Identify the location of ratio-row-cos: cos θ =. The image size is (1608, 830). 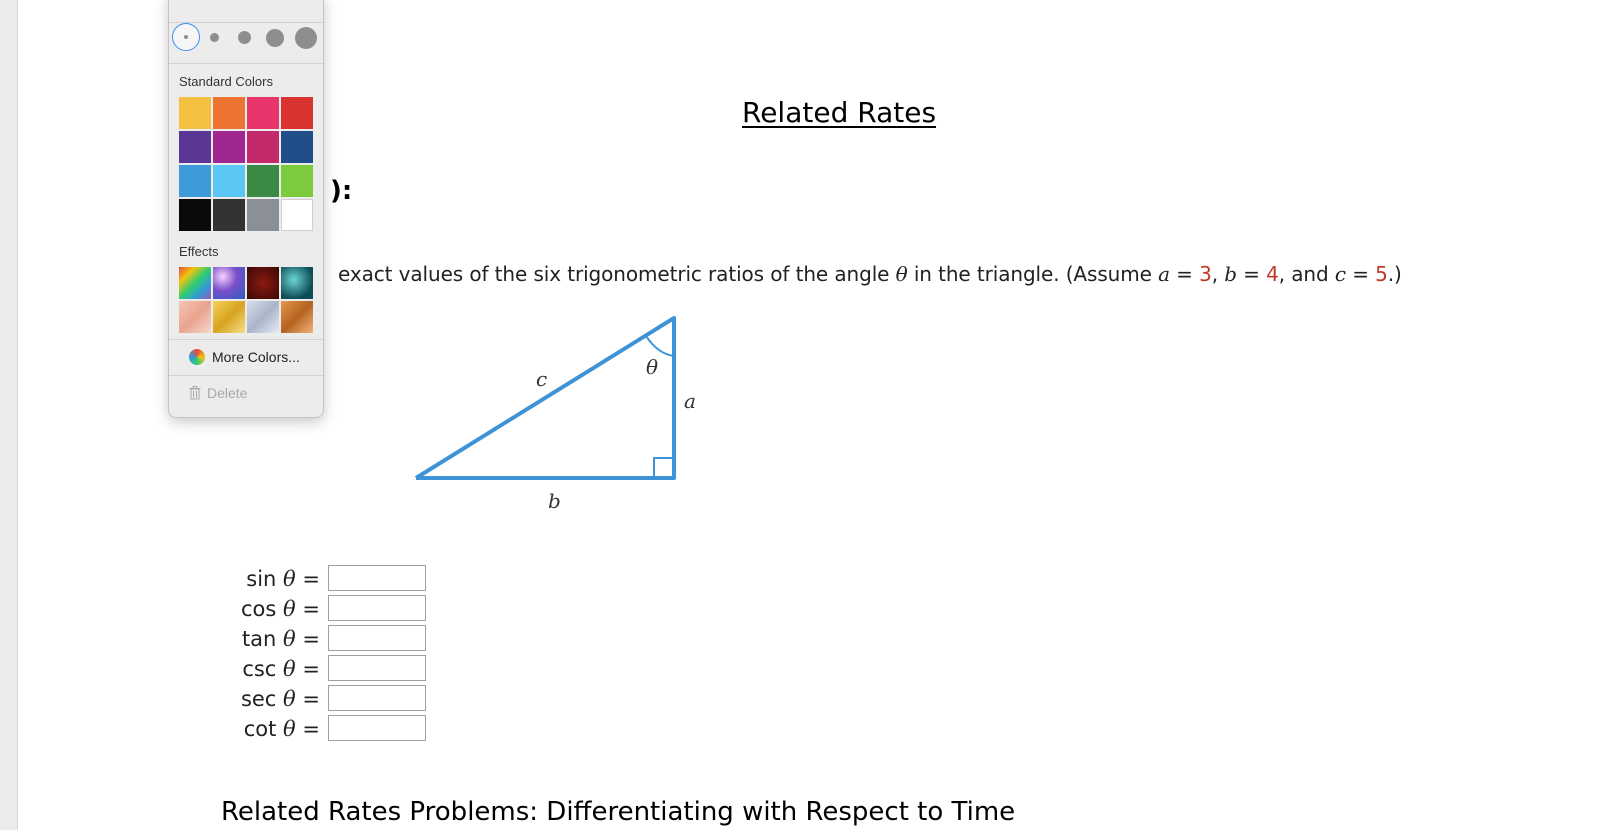
(343, 609).